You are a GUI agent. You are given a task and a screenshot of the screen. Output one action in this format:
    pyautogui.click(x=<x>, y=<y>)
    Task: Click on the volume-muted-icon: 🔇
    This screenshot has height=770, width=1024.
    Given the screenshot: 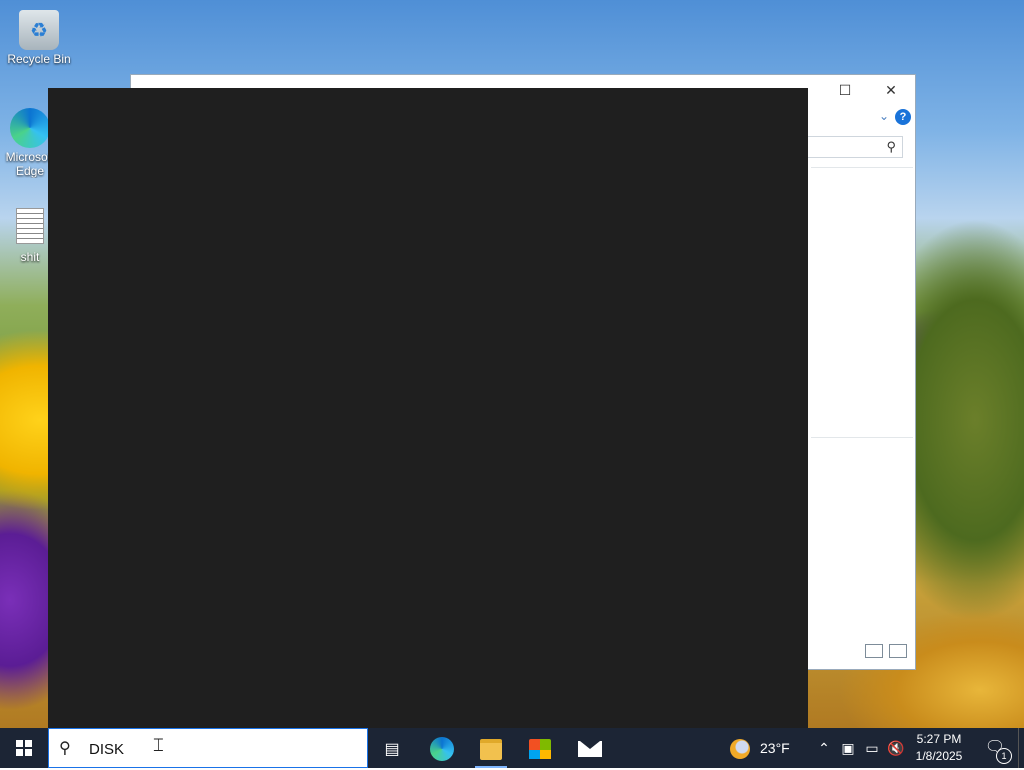 What is the action you would take?
    pyautogui.click(x=896, y=748)
    